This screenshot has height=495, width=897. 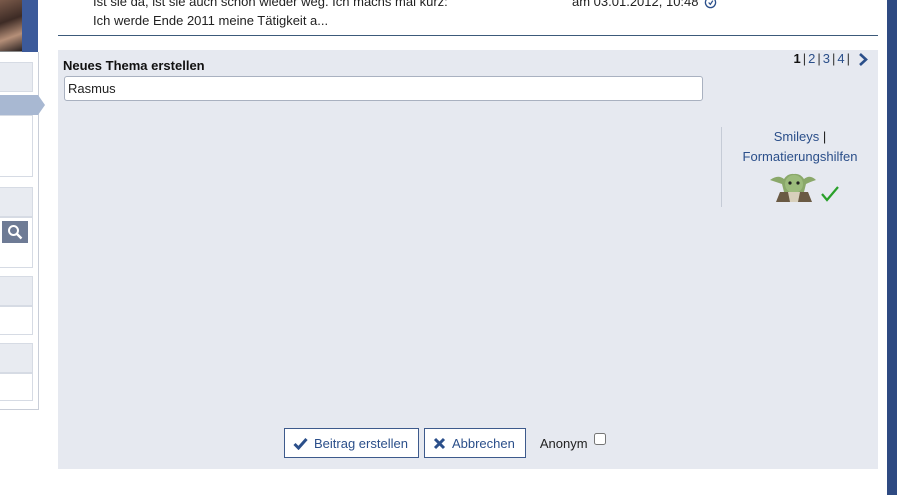 I want to click on panel-title: Neues Thema erstellen, so click(x=134, y=65).